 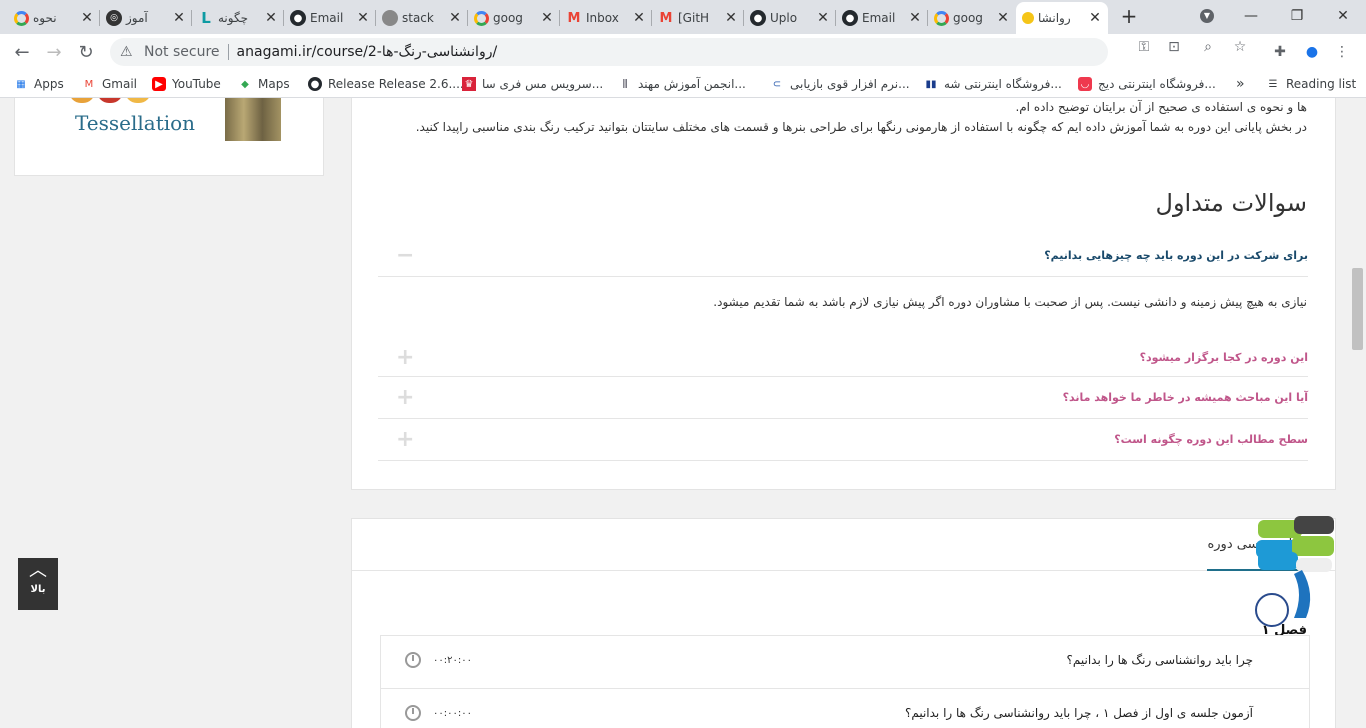 What do you see at coordinates (1240, 47) in the screenshot?
I see `bookmark-star-icon: ☆` at bounding box center [1240, 47].